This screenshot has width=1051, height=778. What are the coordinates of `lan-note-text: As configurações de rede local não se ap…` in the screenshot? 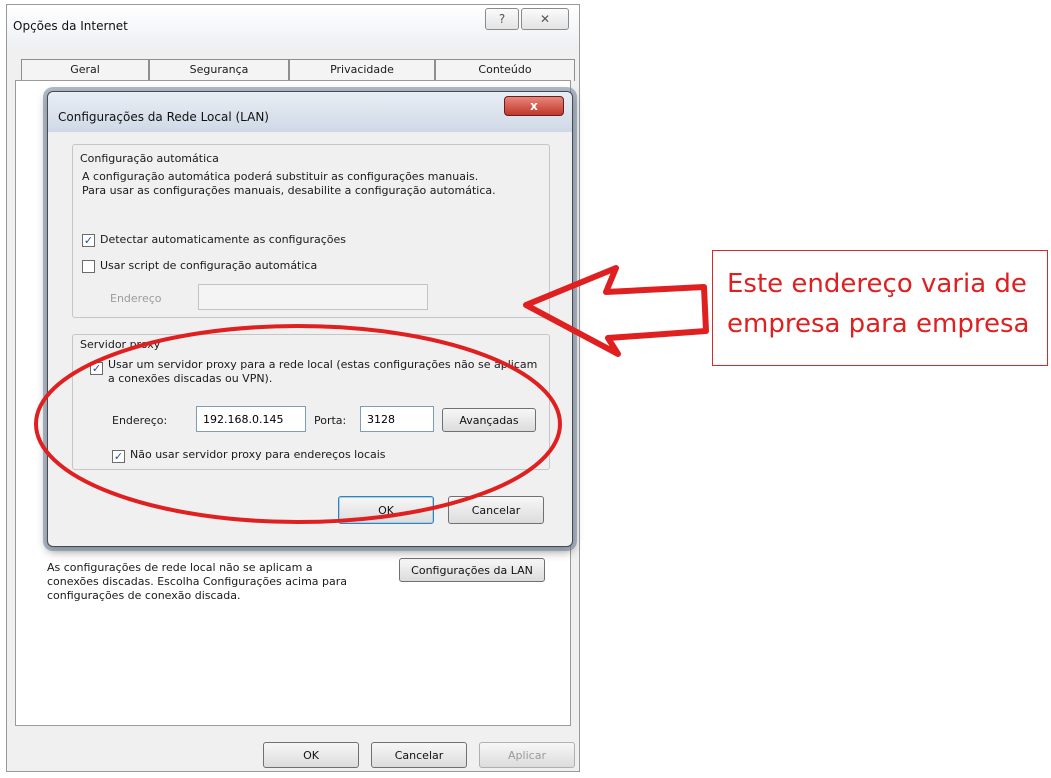 It's located at (197, 581).